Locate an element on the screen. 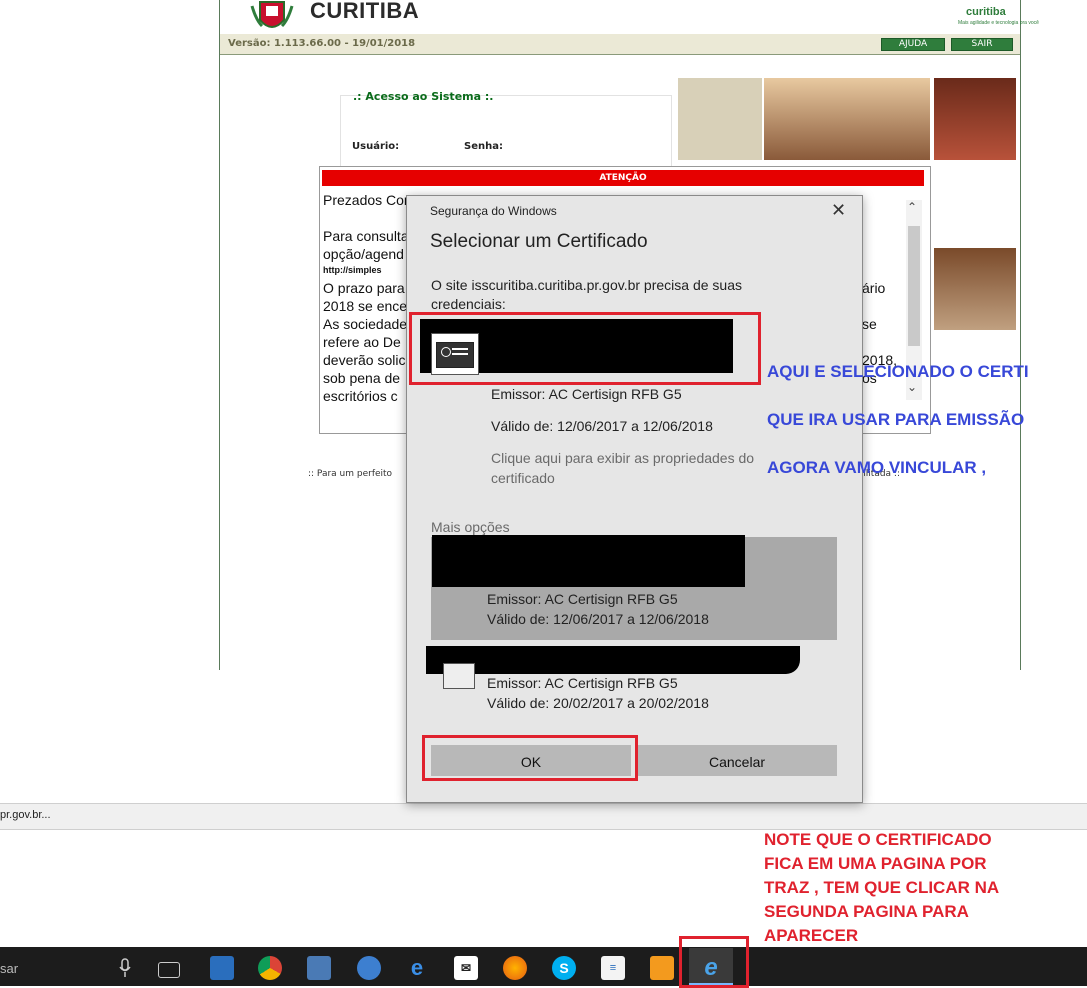 The image size is (1087, 988). browser-status-bar is located at coordinates (543, 816).